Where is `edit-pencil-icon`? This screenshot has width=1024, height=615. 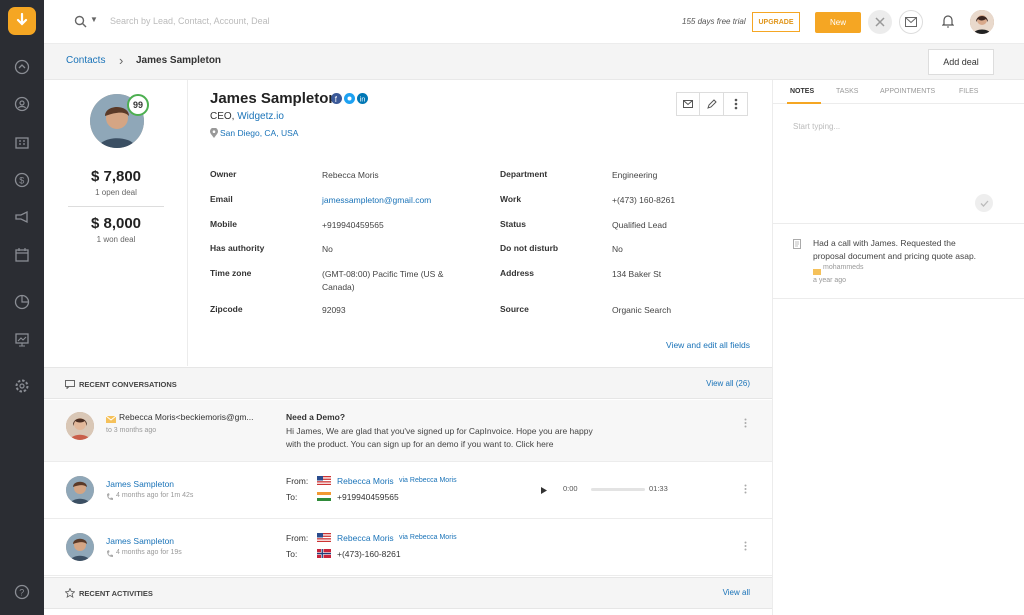
edit-pencil-icon is located at coordinates (712, 104).